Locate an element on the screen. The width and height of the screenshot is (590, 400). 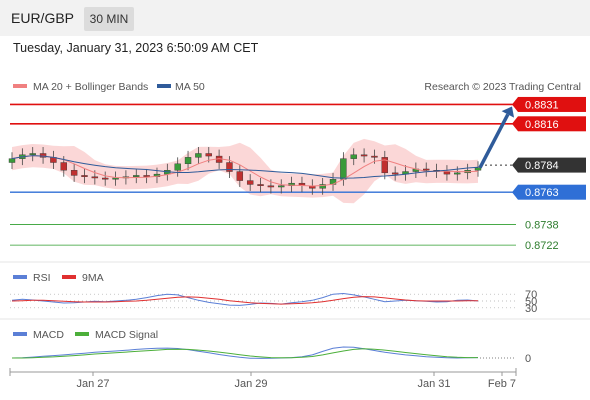
rsi-9ma-line is located at coordinates (244, 300).